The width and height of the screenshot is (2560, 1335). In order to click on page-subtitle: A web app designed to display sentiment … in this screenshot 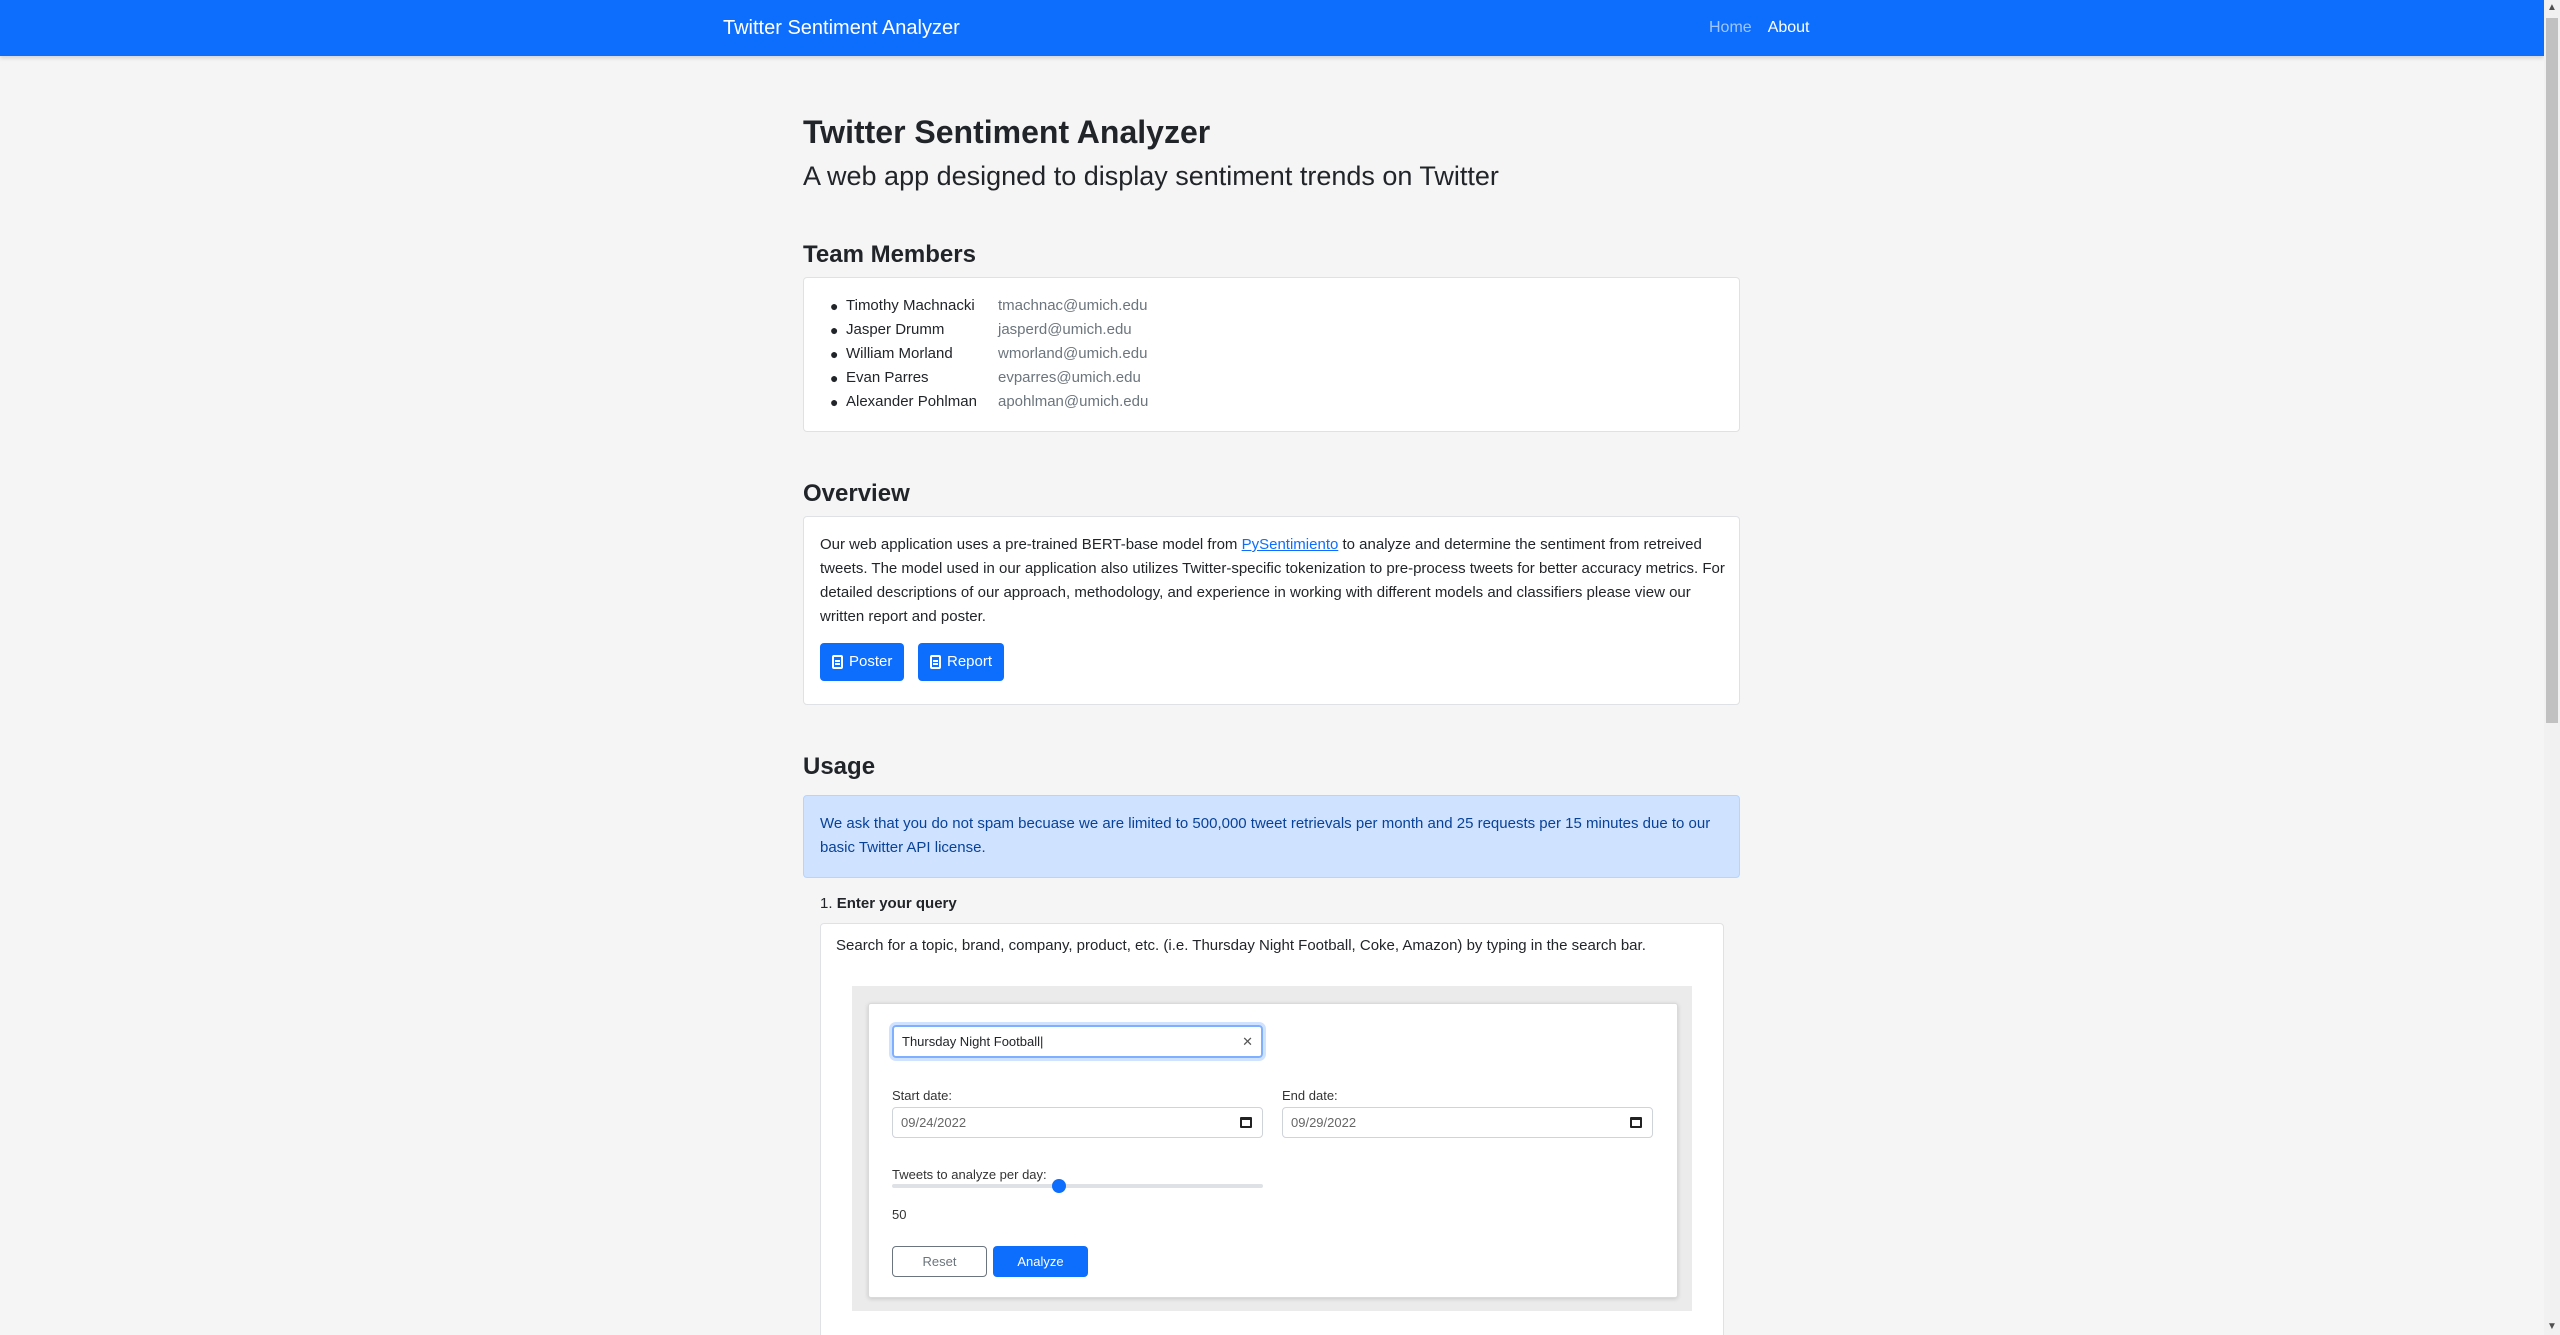, I will do `click(1151, 176)`.